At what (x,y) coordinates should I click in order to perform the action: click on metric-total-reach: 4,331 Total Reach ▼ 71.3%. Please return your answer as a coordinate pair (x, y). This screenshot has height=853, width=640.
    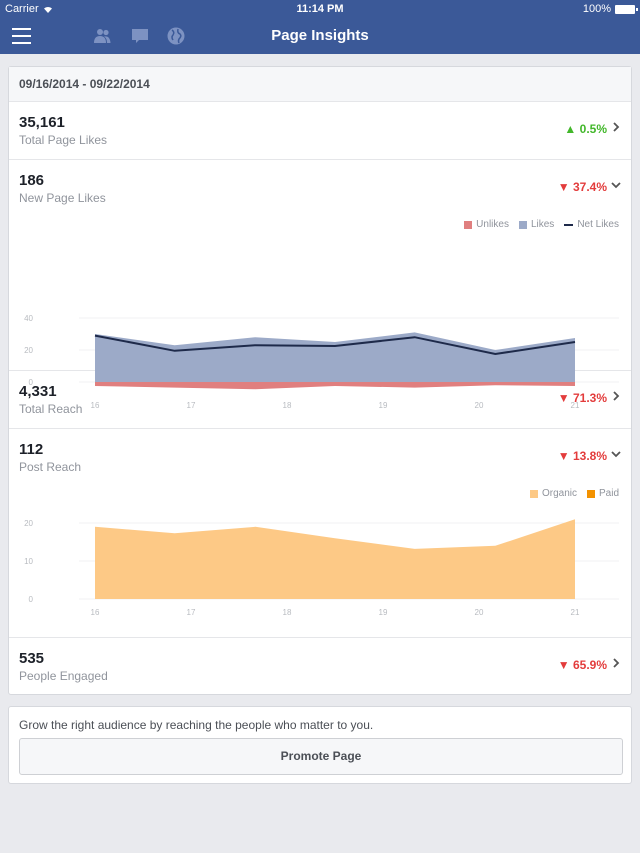
    Looking at the image, I should click on (320, 400).